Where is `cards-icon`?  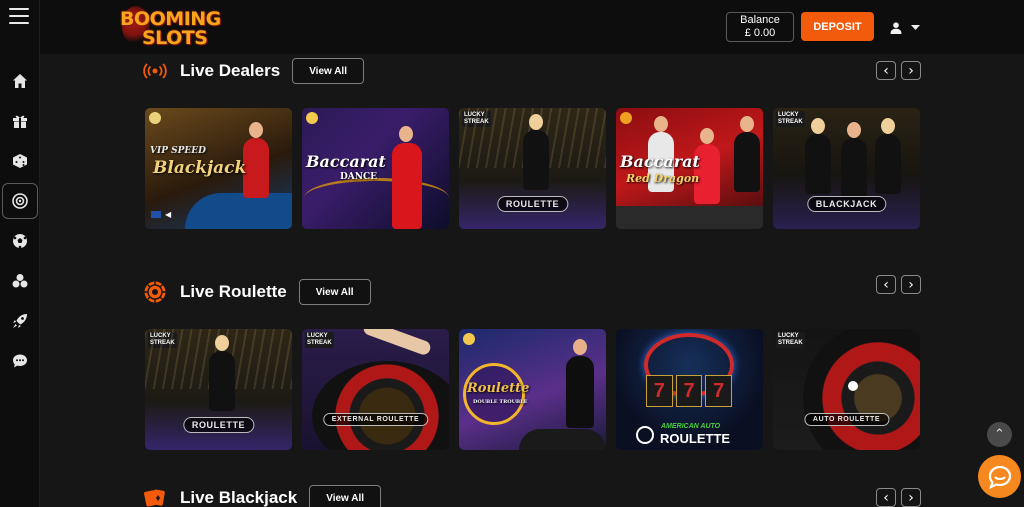
cards-icon is located at coordinates (155, 496).